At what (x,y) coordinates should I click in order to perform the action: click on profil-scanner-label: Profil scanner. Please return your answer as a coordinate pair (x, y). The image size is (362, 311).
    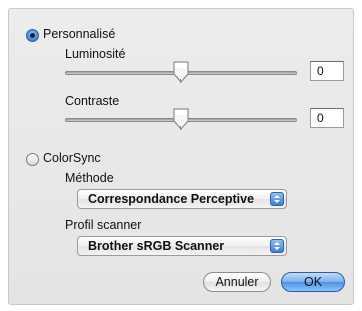
    Looking at the image, I should click on (103, 225).